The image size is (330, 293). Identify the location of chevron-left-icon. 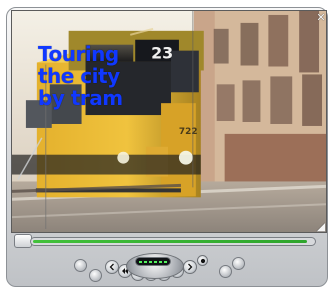
(111, 267).